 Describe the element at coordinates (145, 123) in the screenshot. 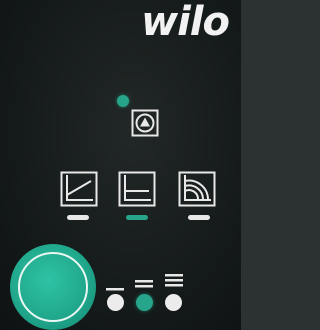

I see `pump-vent-icon` at that location.